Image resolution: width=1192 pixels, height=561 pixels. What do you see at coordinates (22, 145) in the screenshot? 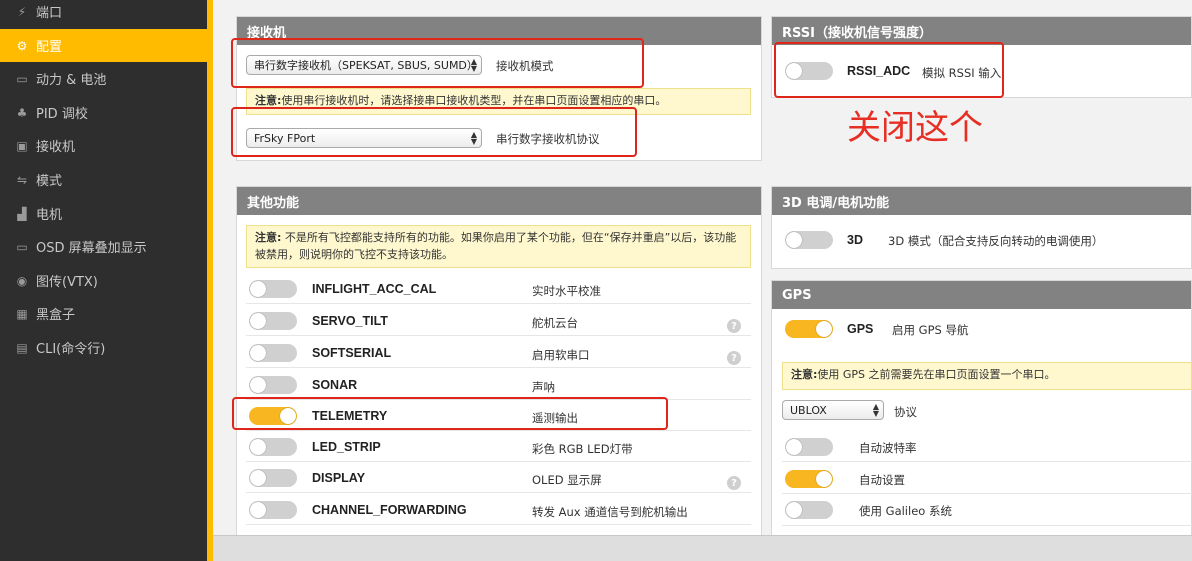
I see `gamepad-icon: ▣` at bounding box center [22, 145].